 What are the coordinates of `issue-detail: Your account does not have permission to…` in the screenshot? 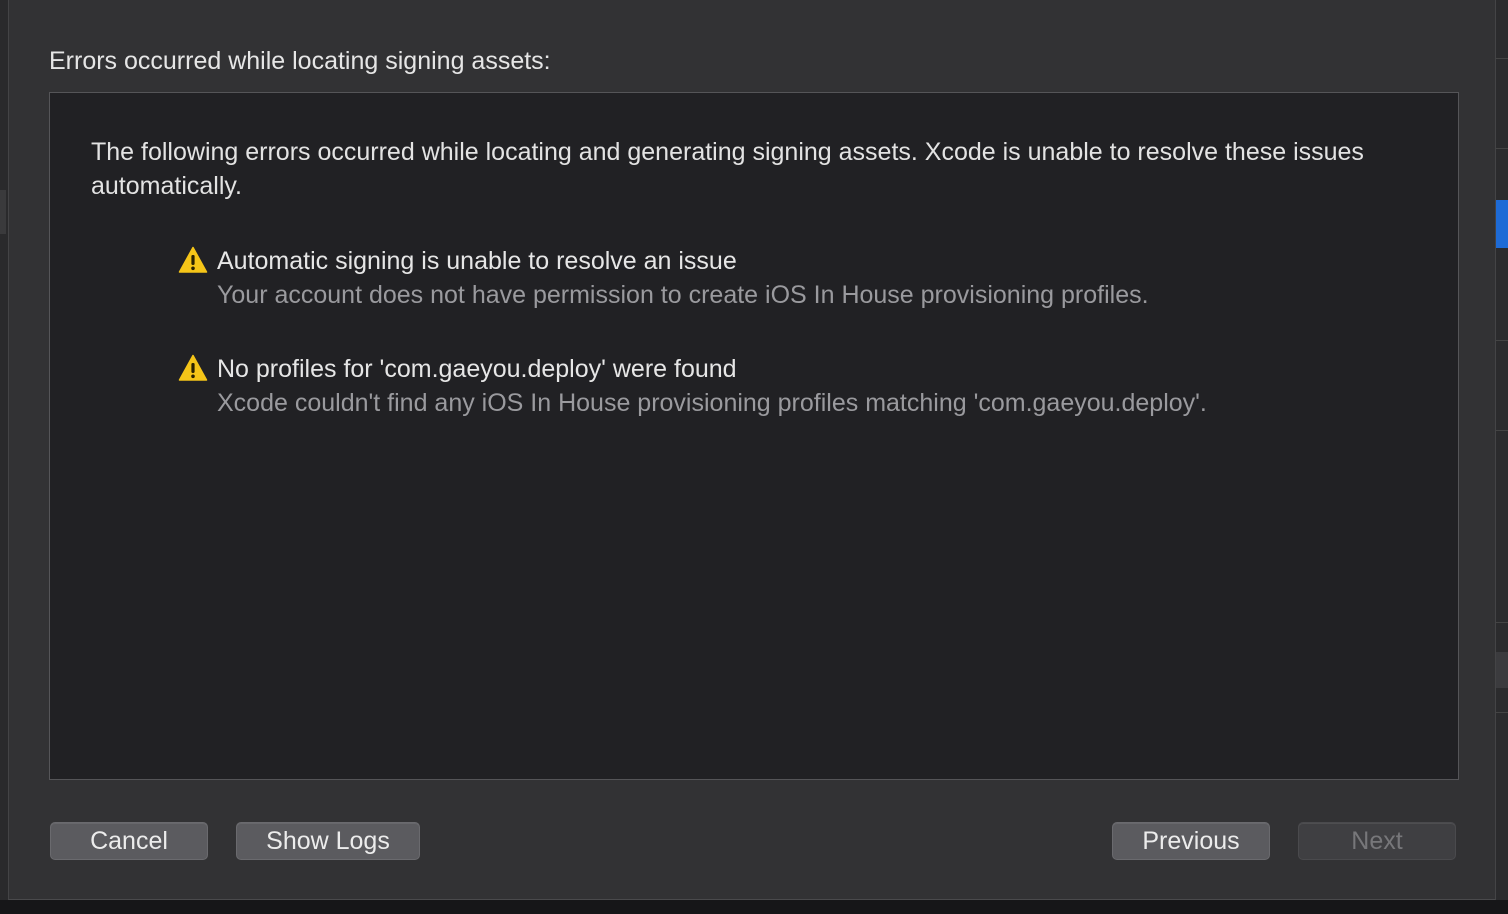 It's located at (683, 295).